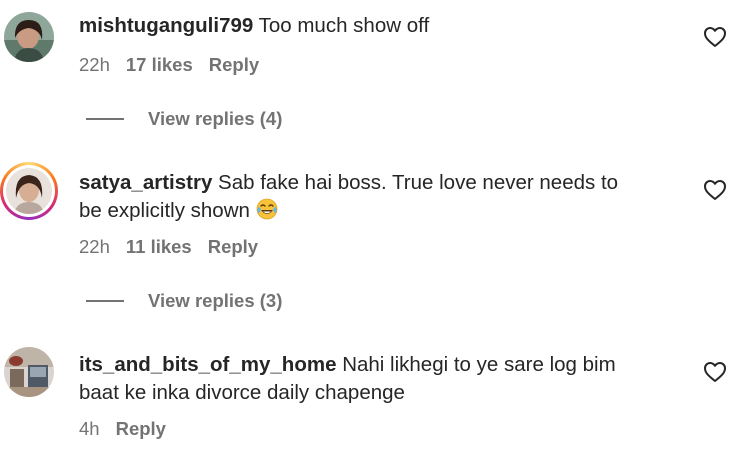 The width and height of the screenshot is (735, 450). I want to click on comment-text-line-2: be explicitly shown, so click(164, 210).